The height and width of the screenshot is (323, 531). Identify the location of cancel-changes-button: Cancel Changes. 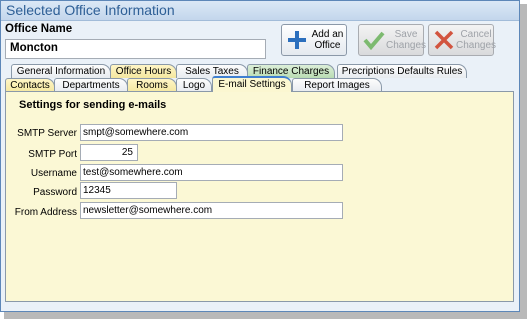
(462, 40).